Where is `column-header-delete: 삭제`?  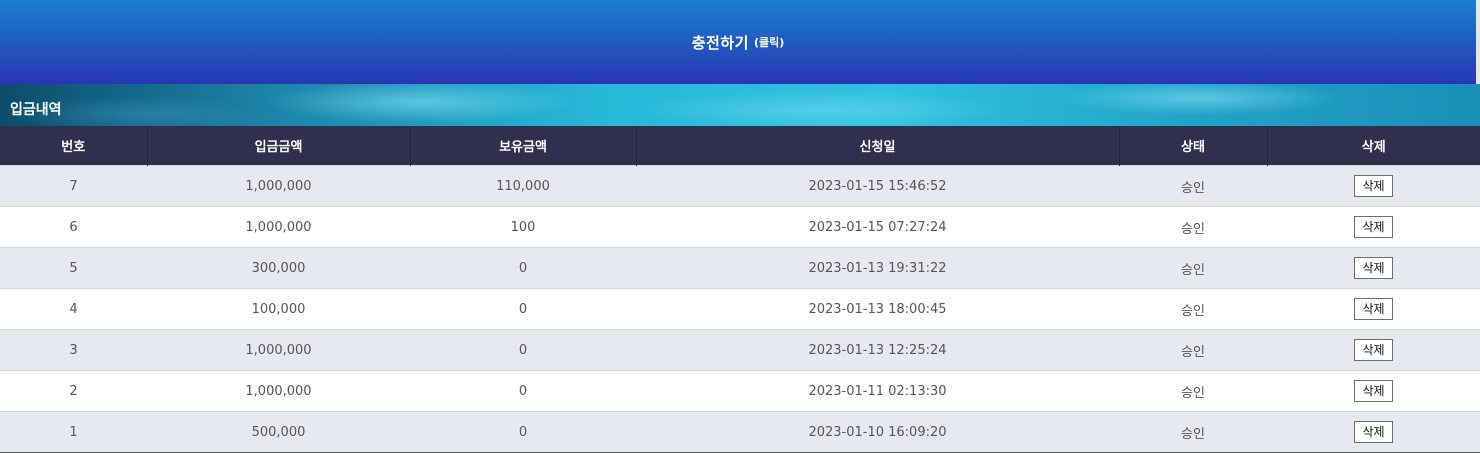
column-header-delete: 삭제 is located at coordinates (1373, 146).